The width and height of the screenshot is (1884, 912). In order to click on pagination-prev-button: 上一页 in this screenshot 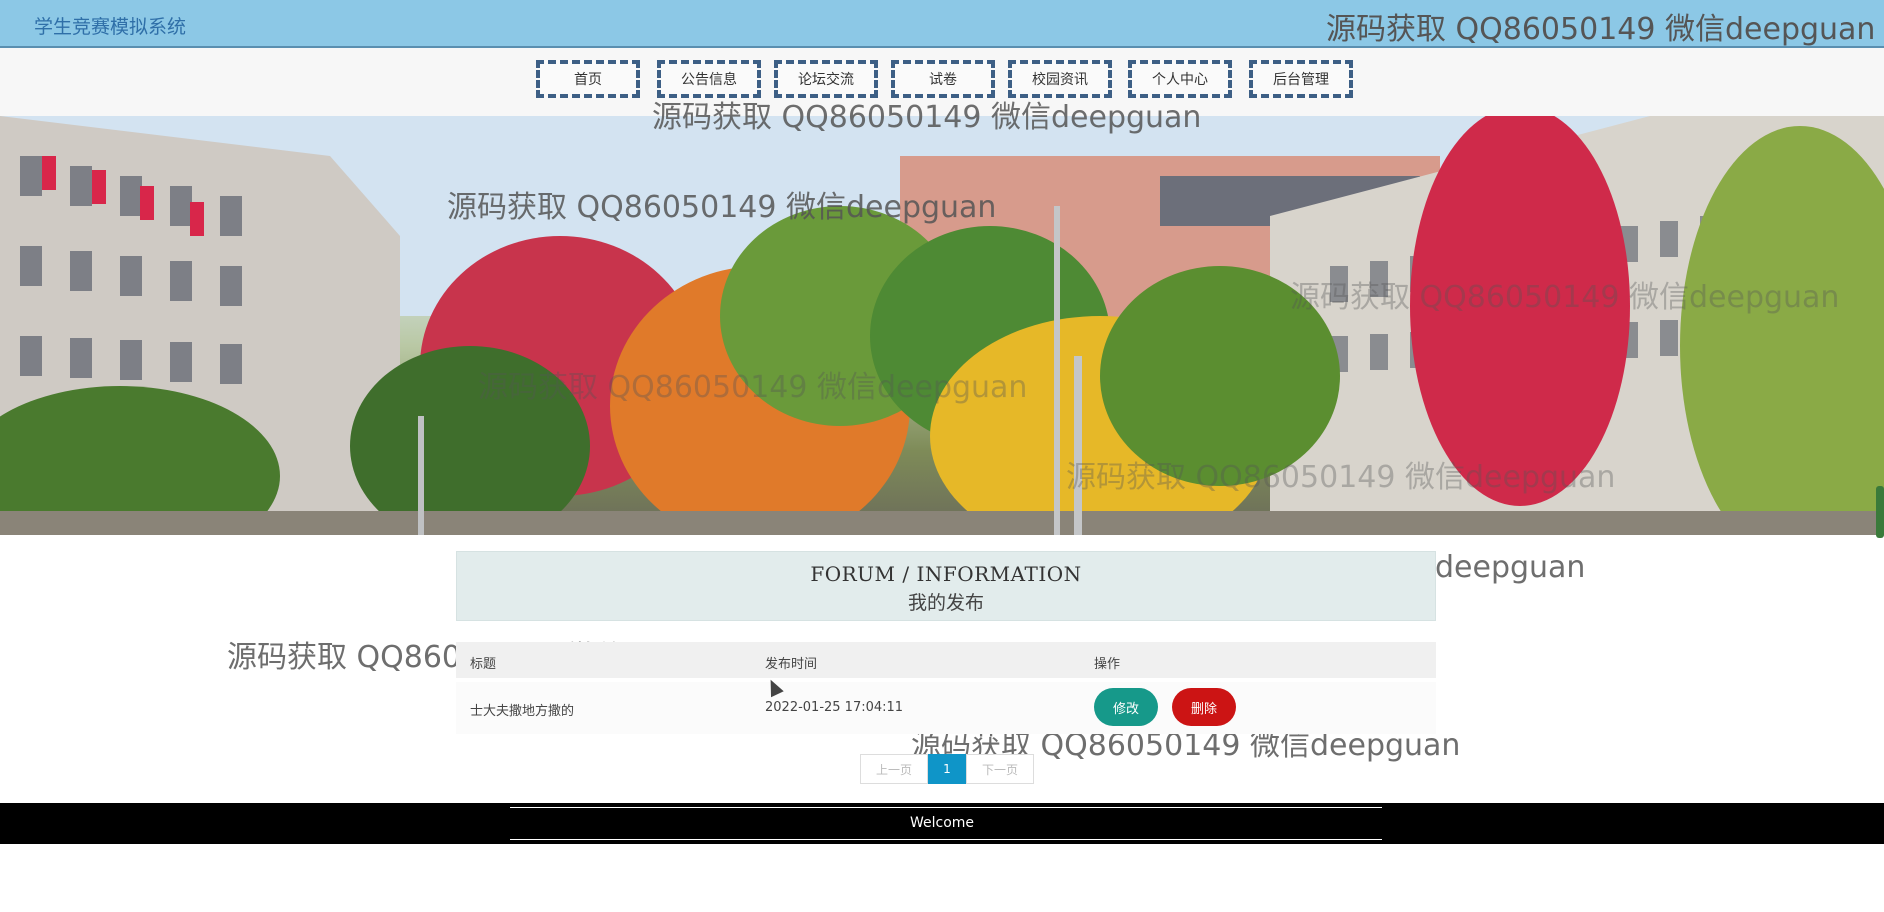, I will do `click(894, 769)`.